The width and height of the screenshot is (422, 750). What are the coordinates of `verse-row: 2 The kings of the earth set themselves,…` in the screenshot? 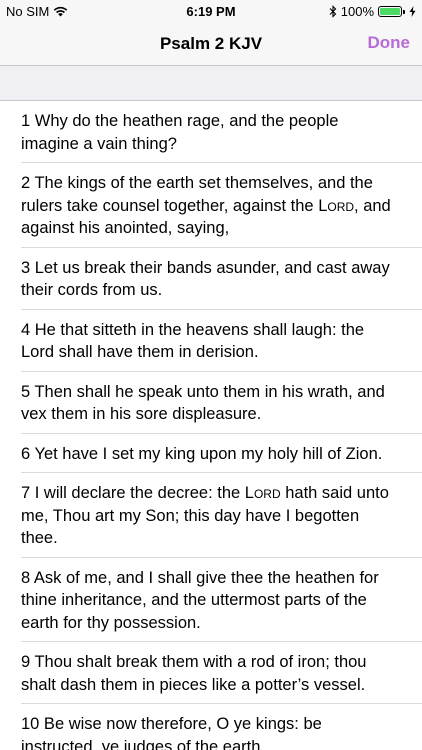 It's located at (211, 205).